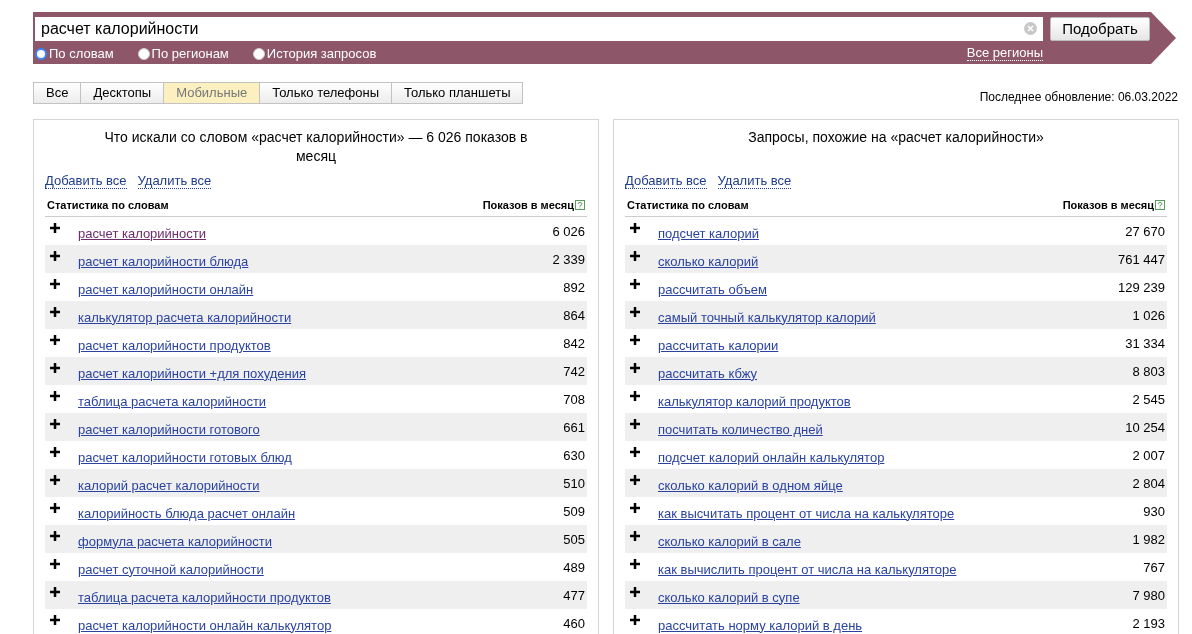  I want to click on keyword-link: таблица расчета калорийности, so click(172, 401).